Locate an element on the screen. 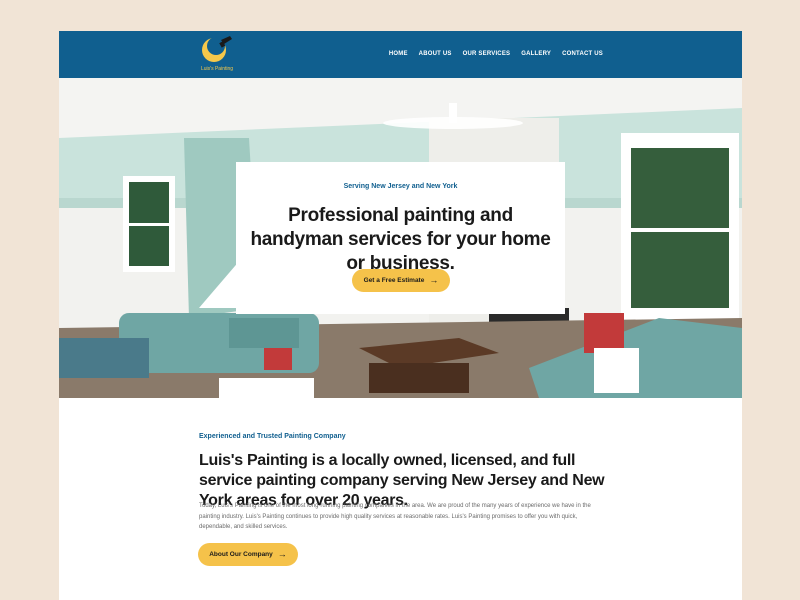 This screenshot has height=600, width=800. logo-icon is located at coordinates (217, 49).